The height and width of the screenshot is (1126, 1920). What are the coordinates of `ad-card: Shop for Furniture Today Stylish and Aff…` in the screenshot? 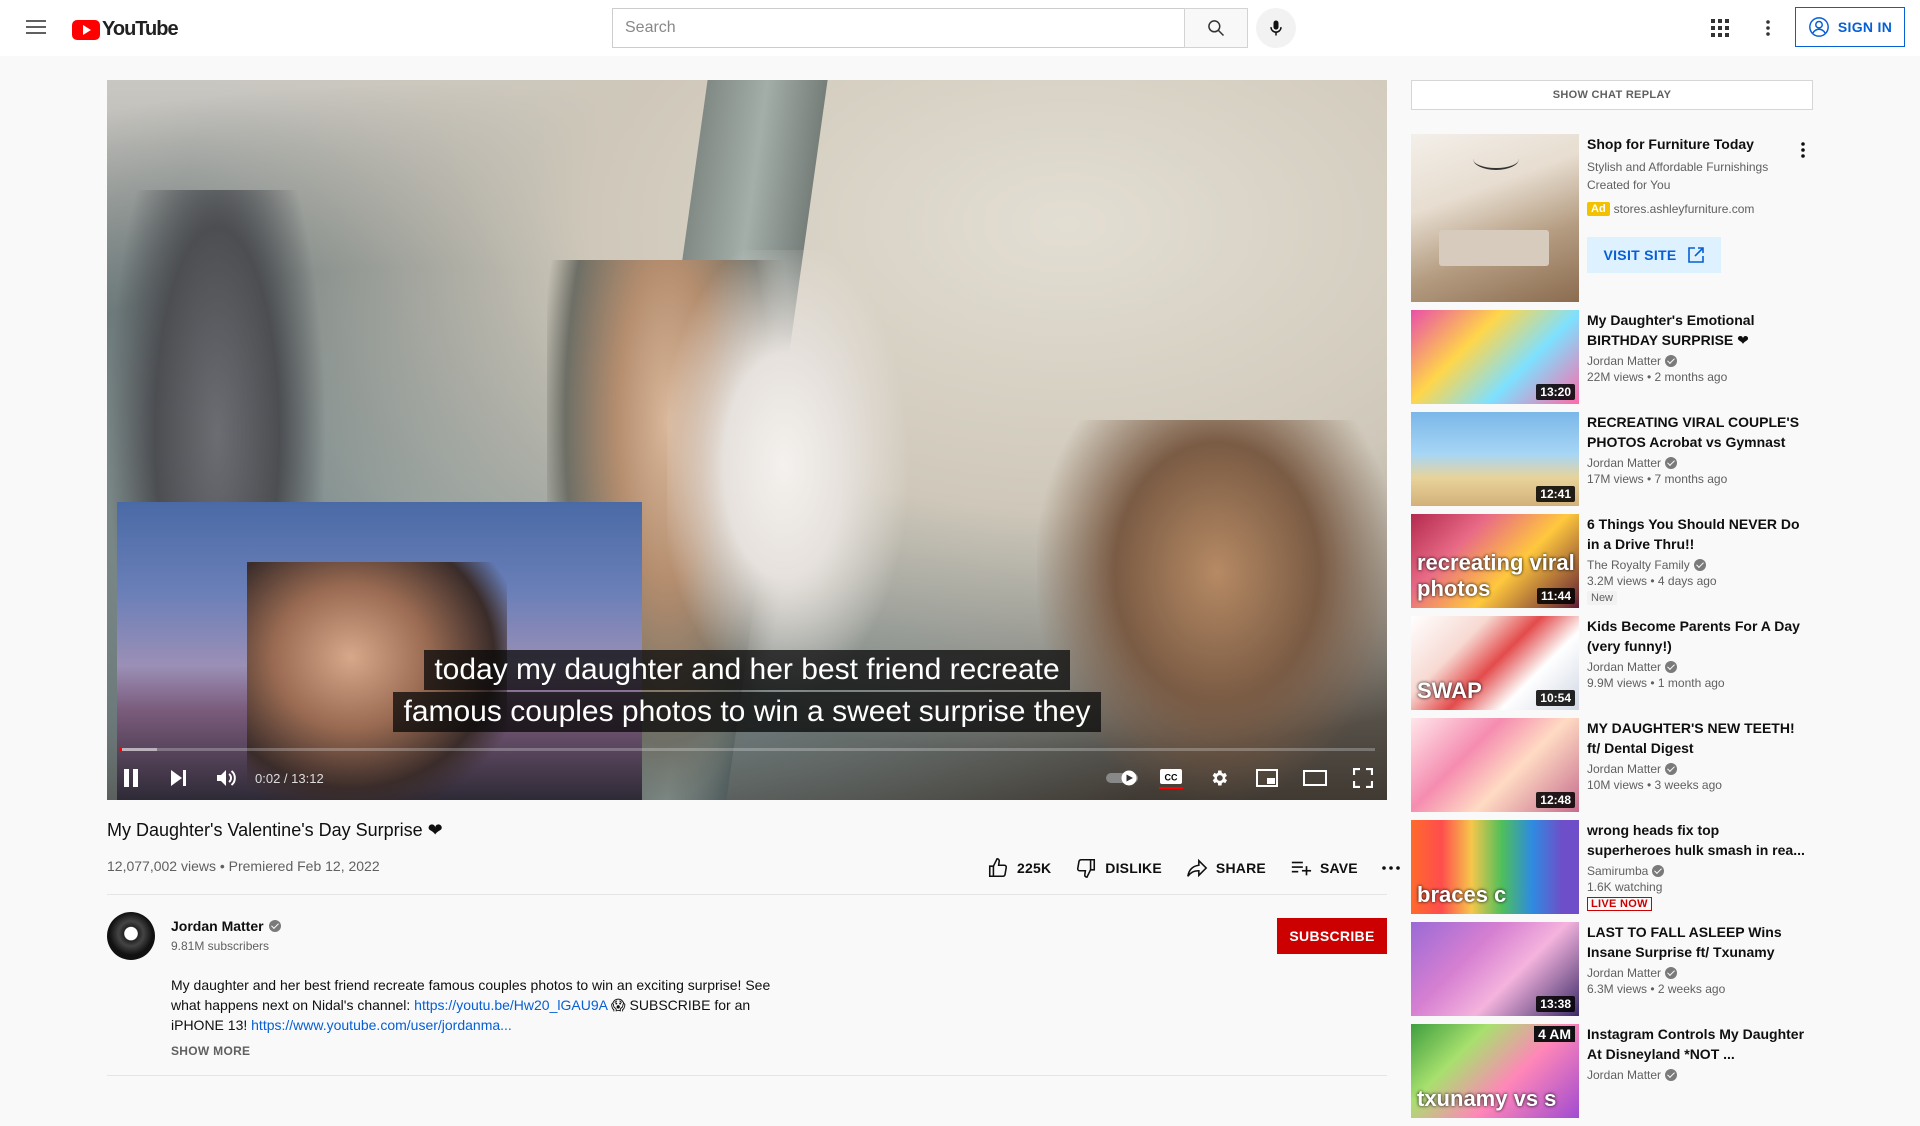 It's located at (1612, 218).